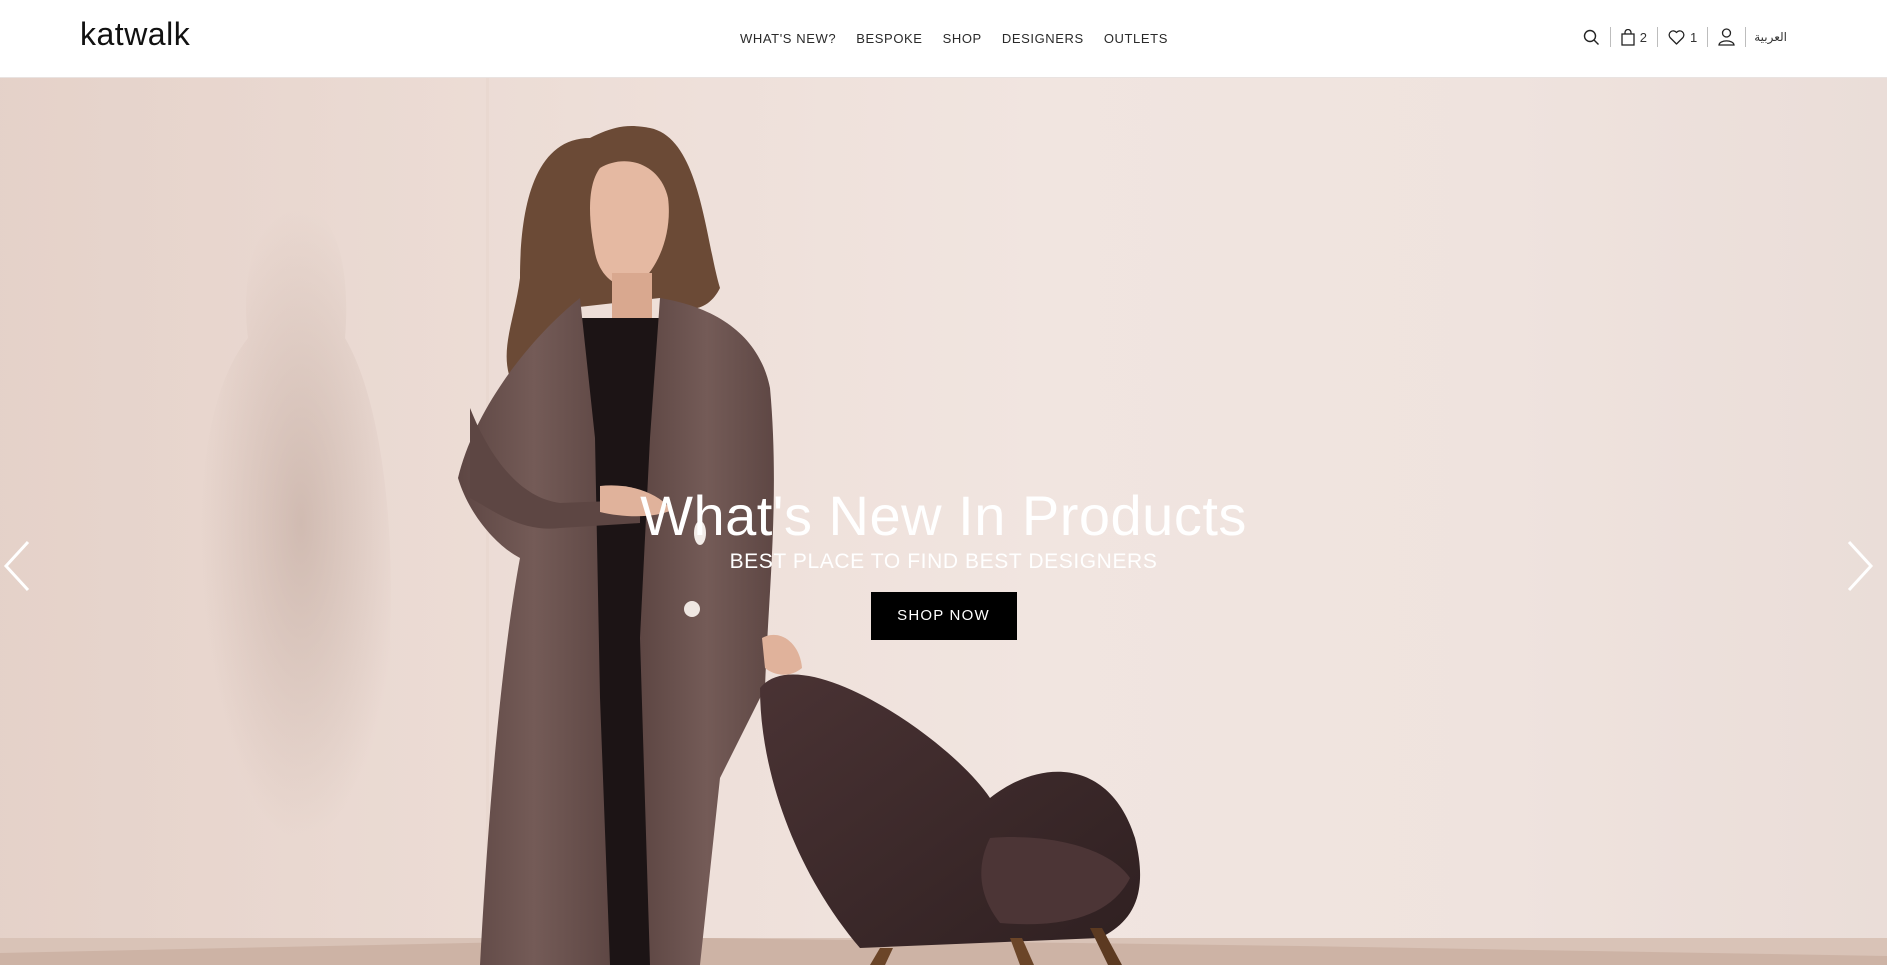 The height and width of the screenshot is (965, 1887). What do you see at coordinates (1859, 566) in the screenshot?
I see `carousel-next-button` at bounding box center [1859, 566].